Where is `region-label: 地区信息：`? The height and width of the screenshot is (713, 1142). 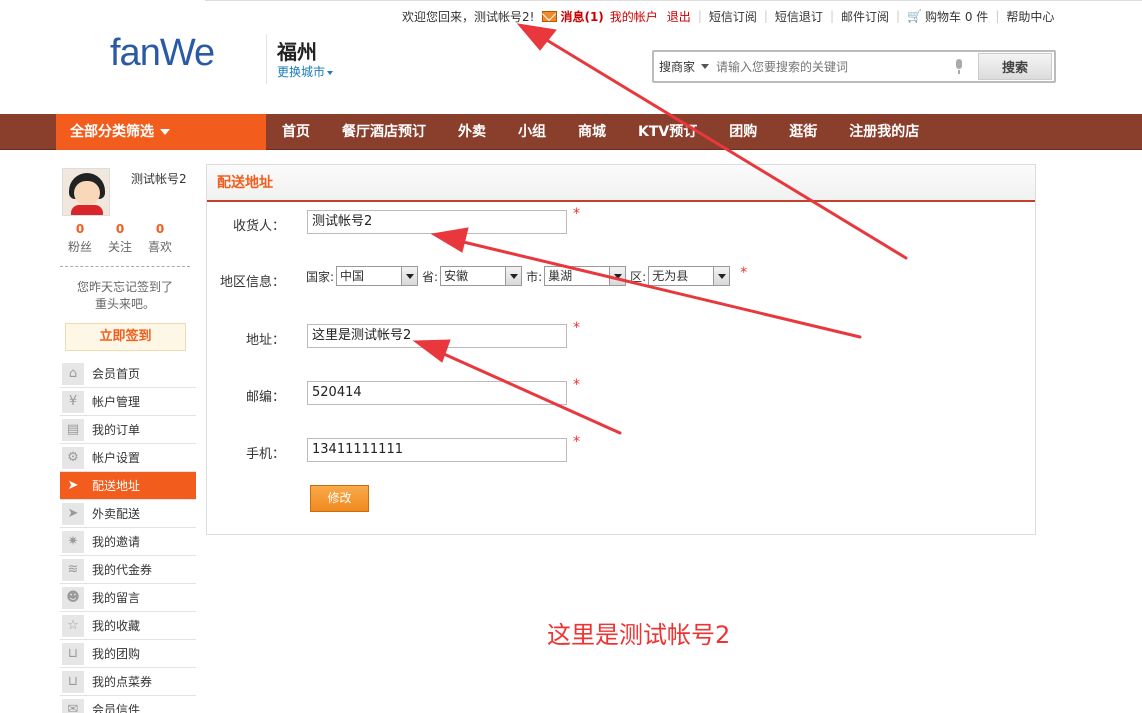 region-label: 地区信息： is located at coordinates (252, 282).